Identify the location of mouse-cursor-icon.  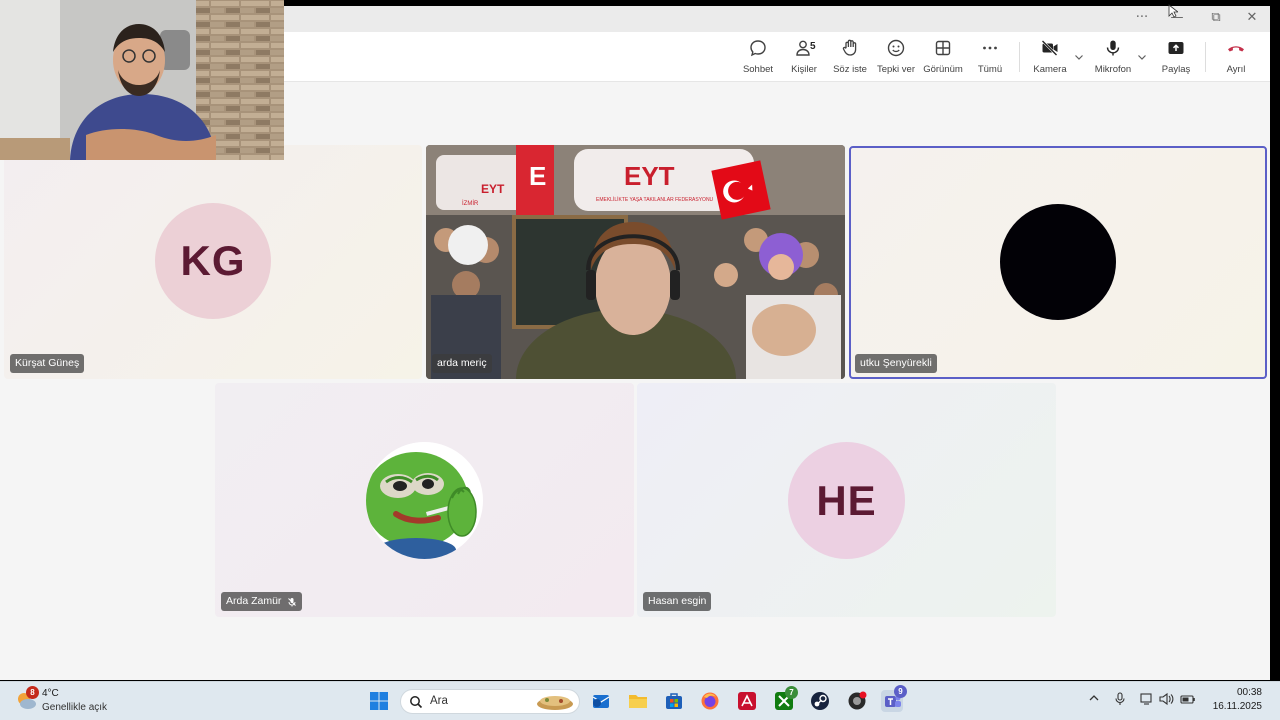
(1173, 11).